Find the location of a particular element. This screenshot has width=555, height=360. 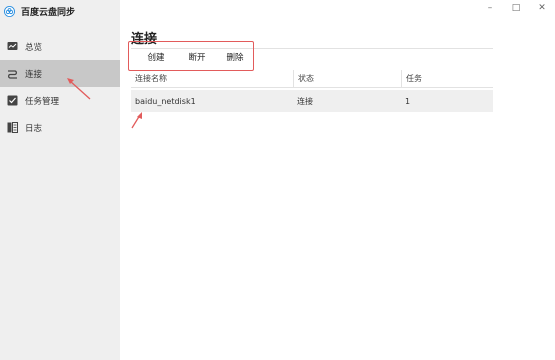

column-header-name: 连接名称 is located at coordinates (212, 79).